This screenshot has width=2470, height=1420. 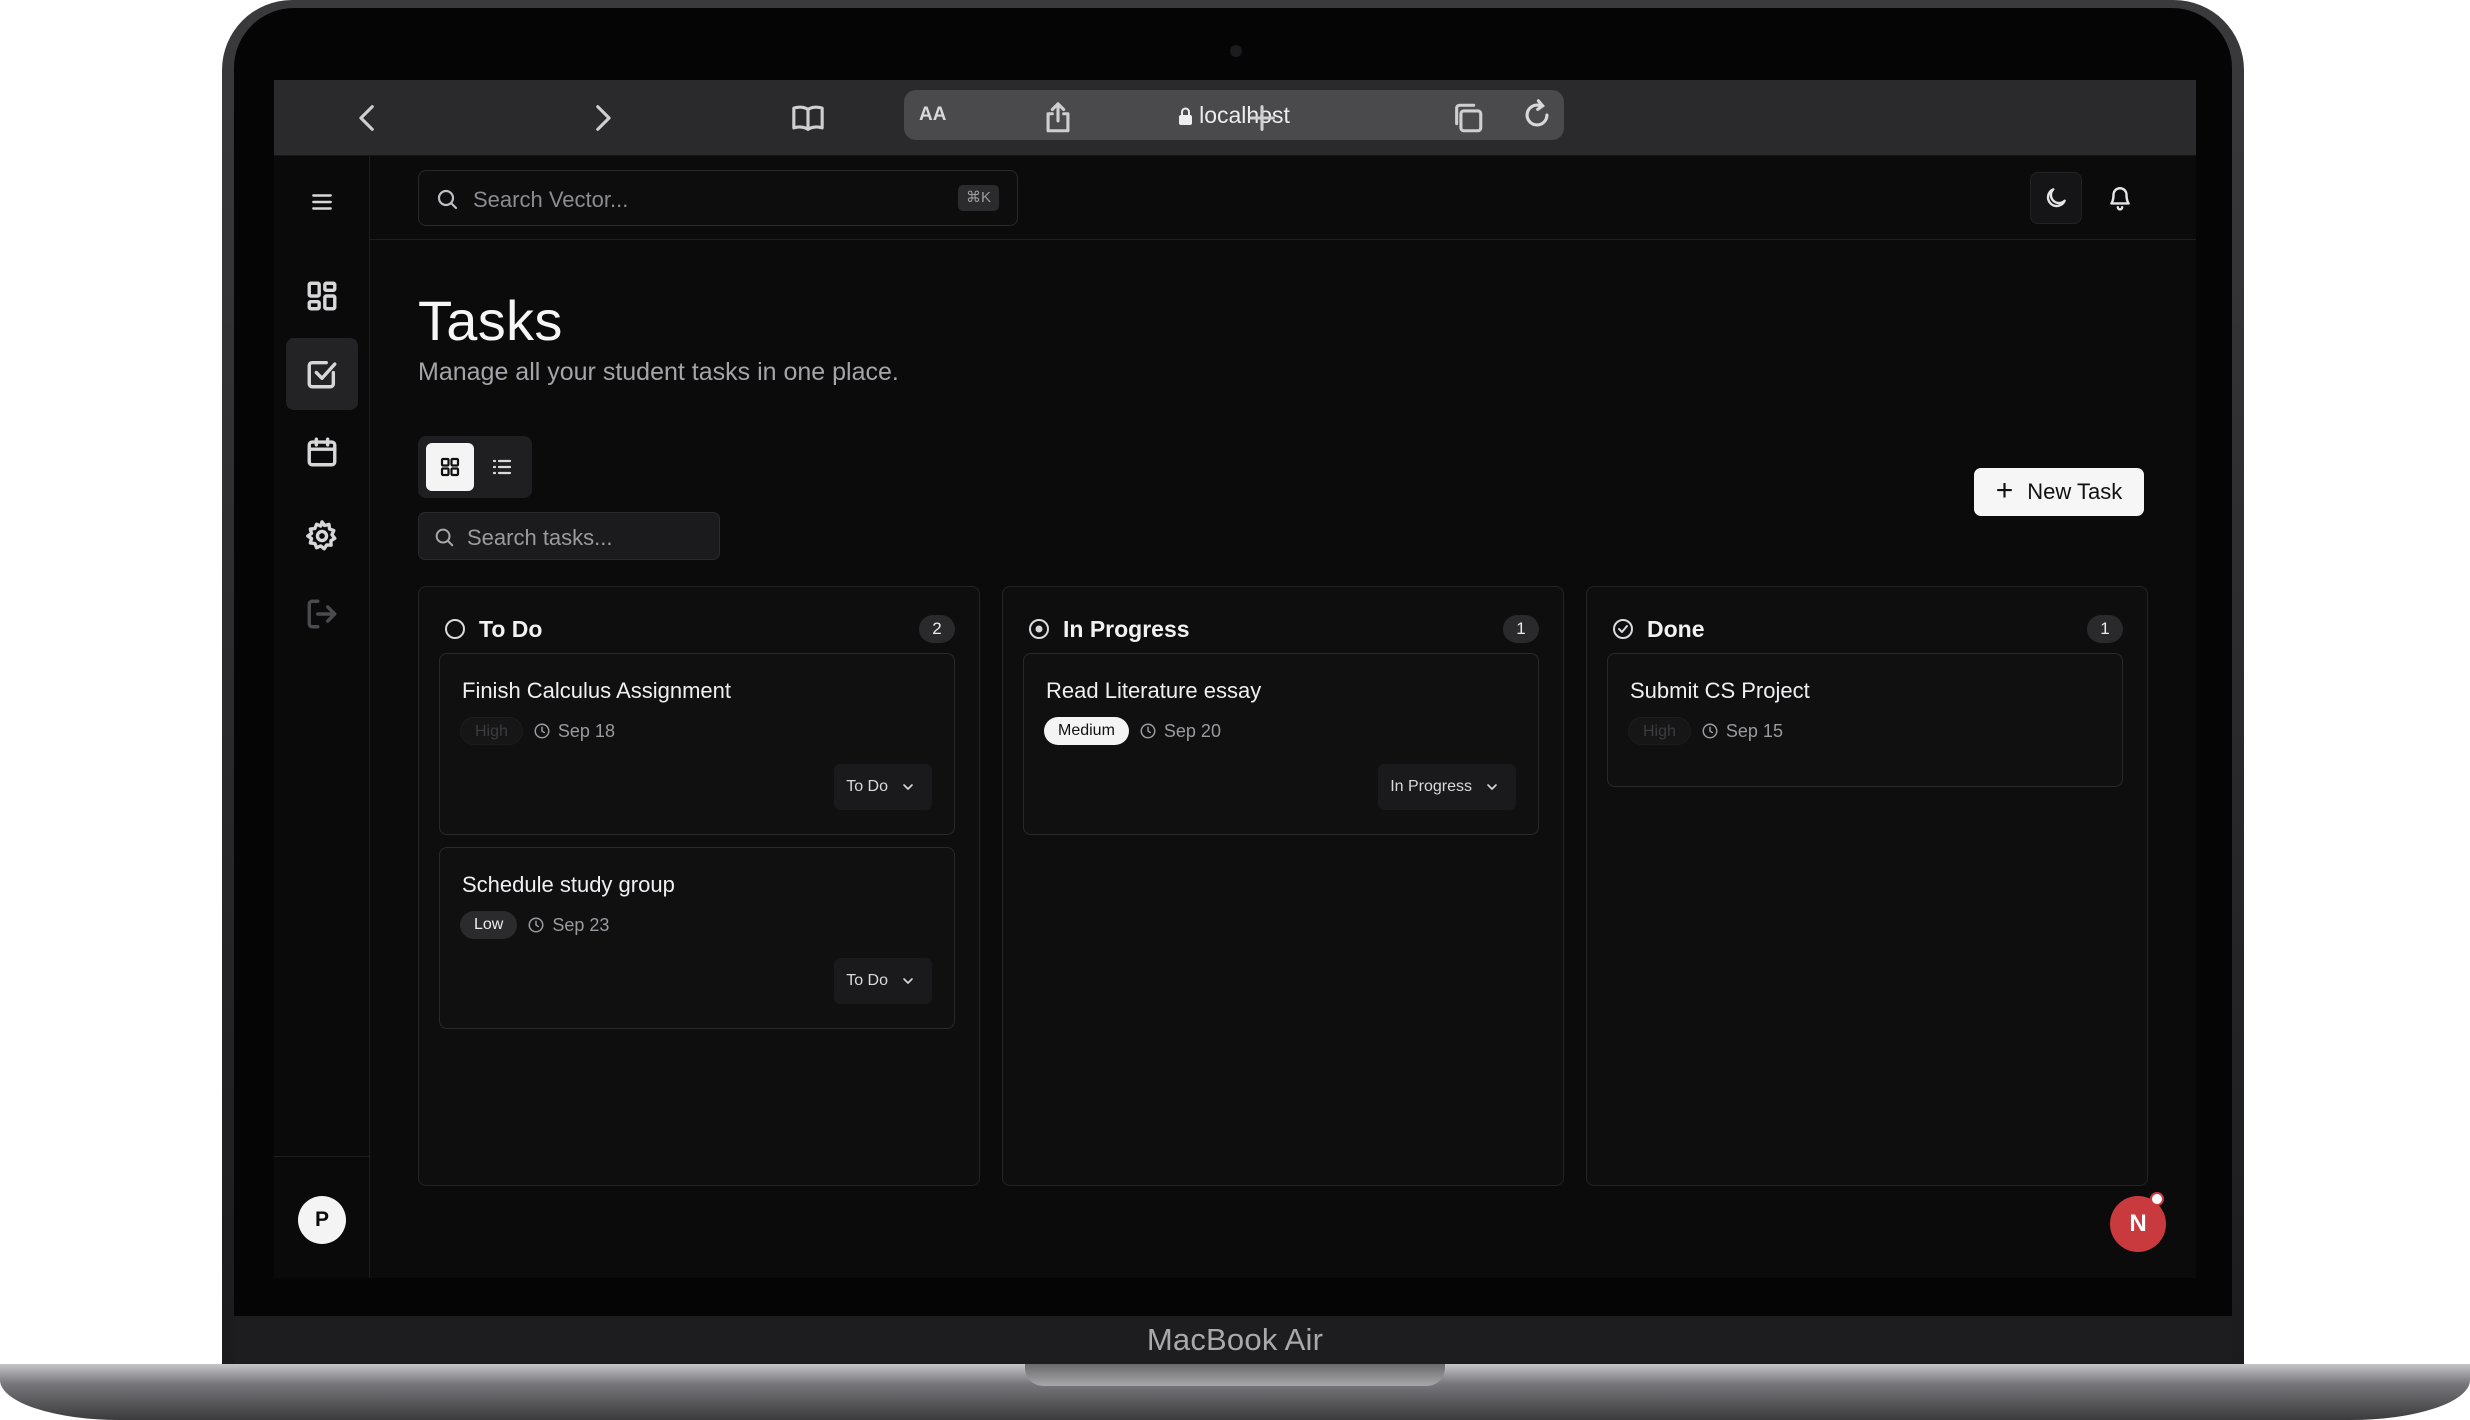 I want to click on chevron-left-icon, so click(x=366, y=118).